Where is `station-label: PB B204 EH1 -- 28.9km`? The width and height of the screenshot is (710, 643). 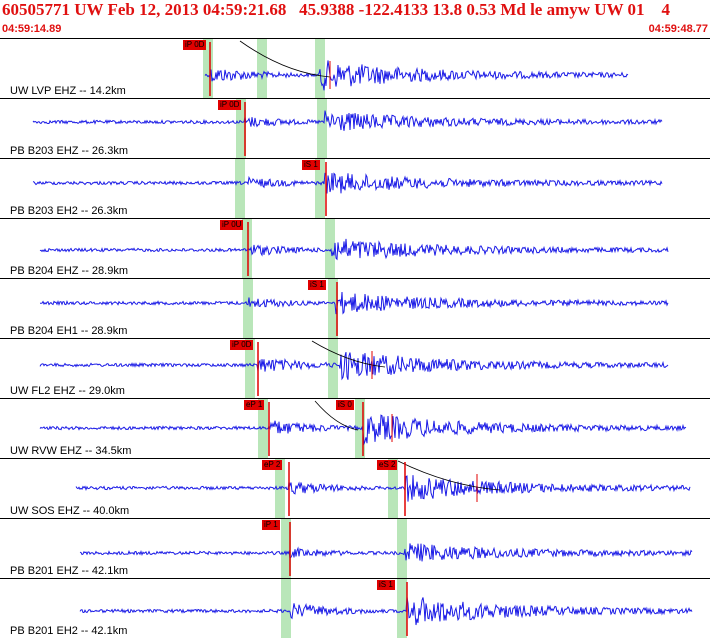
station-label: PB B204 EH1 -- 28.9km is located at coordinates (69, 331).